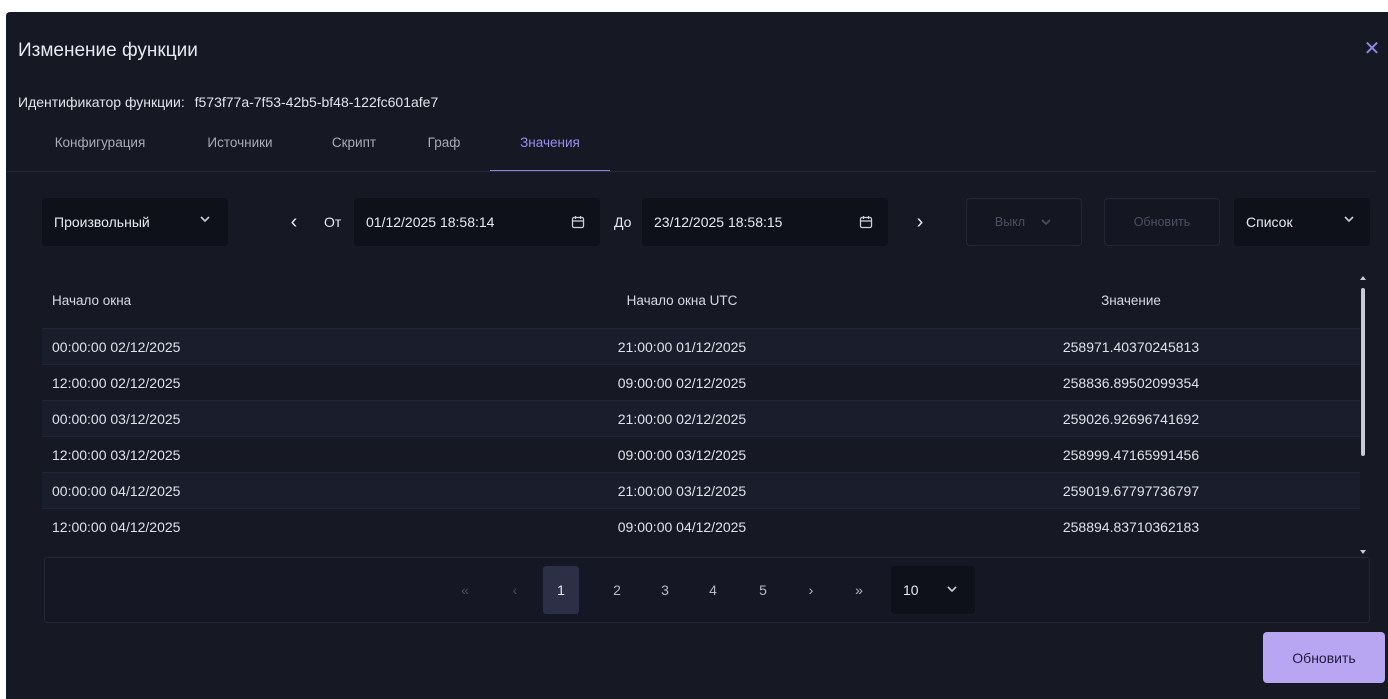 The height and width of the screenshot is (699, 1388). Describe the element at coordinates (718, 222) in the screenshot. I see `to-date-value: 23/12/2025 18:58:15` at that location.